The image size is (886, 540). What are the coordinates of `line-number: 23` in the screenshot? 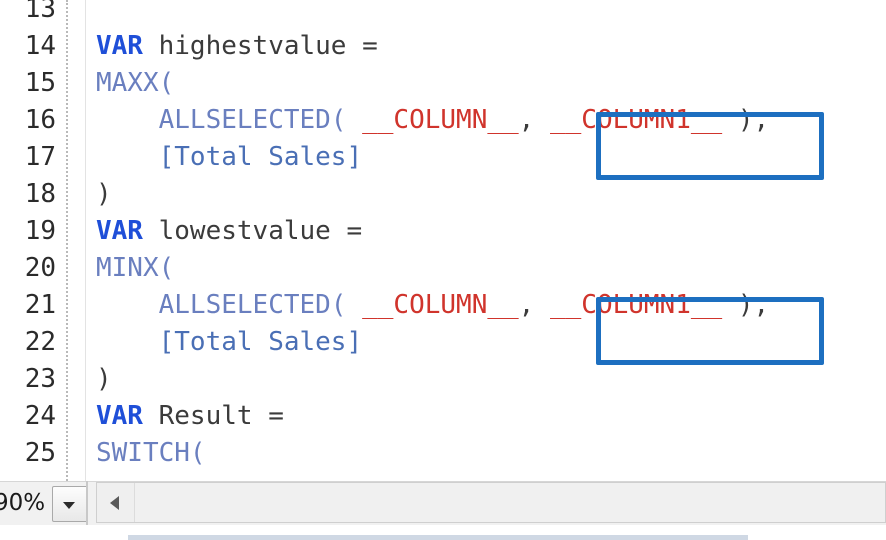 It's located at (40, 379).